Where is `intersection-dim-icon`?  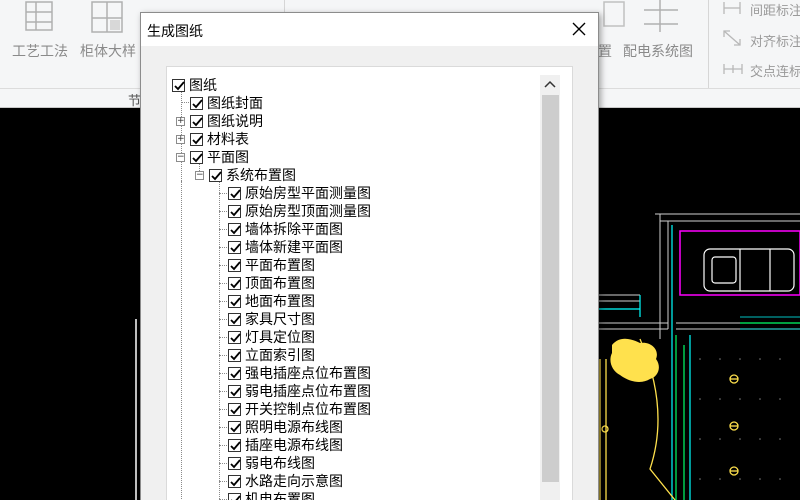
intersection-dim-icon is located at coordinates (733, 71).